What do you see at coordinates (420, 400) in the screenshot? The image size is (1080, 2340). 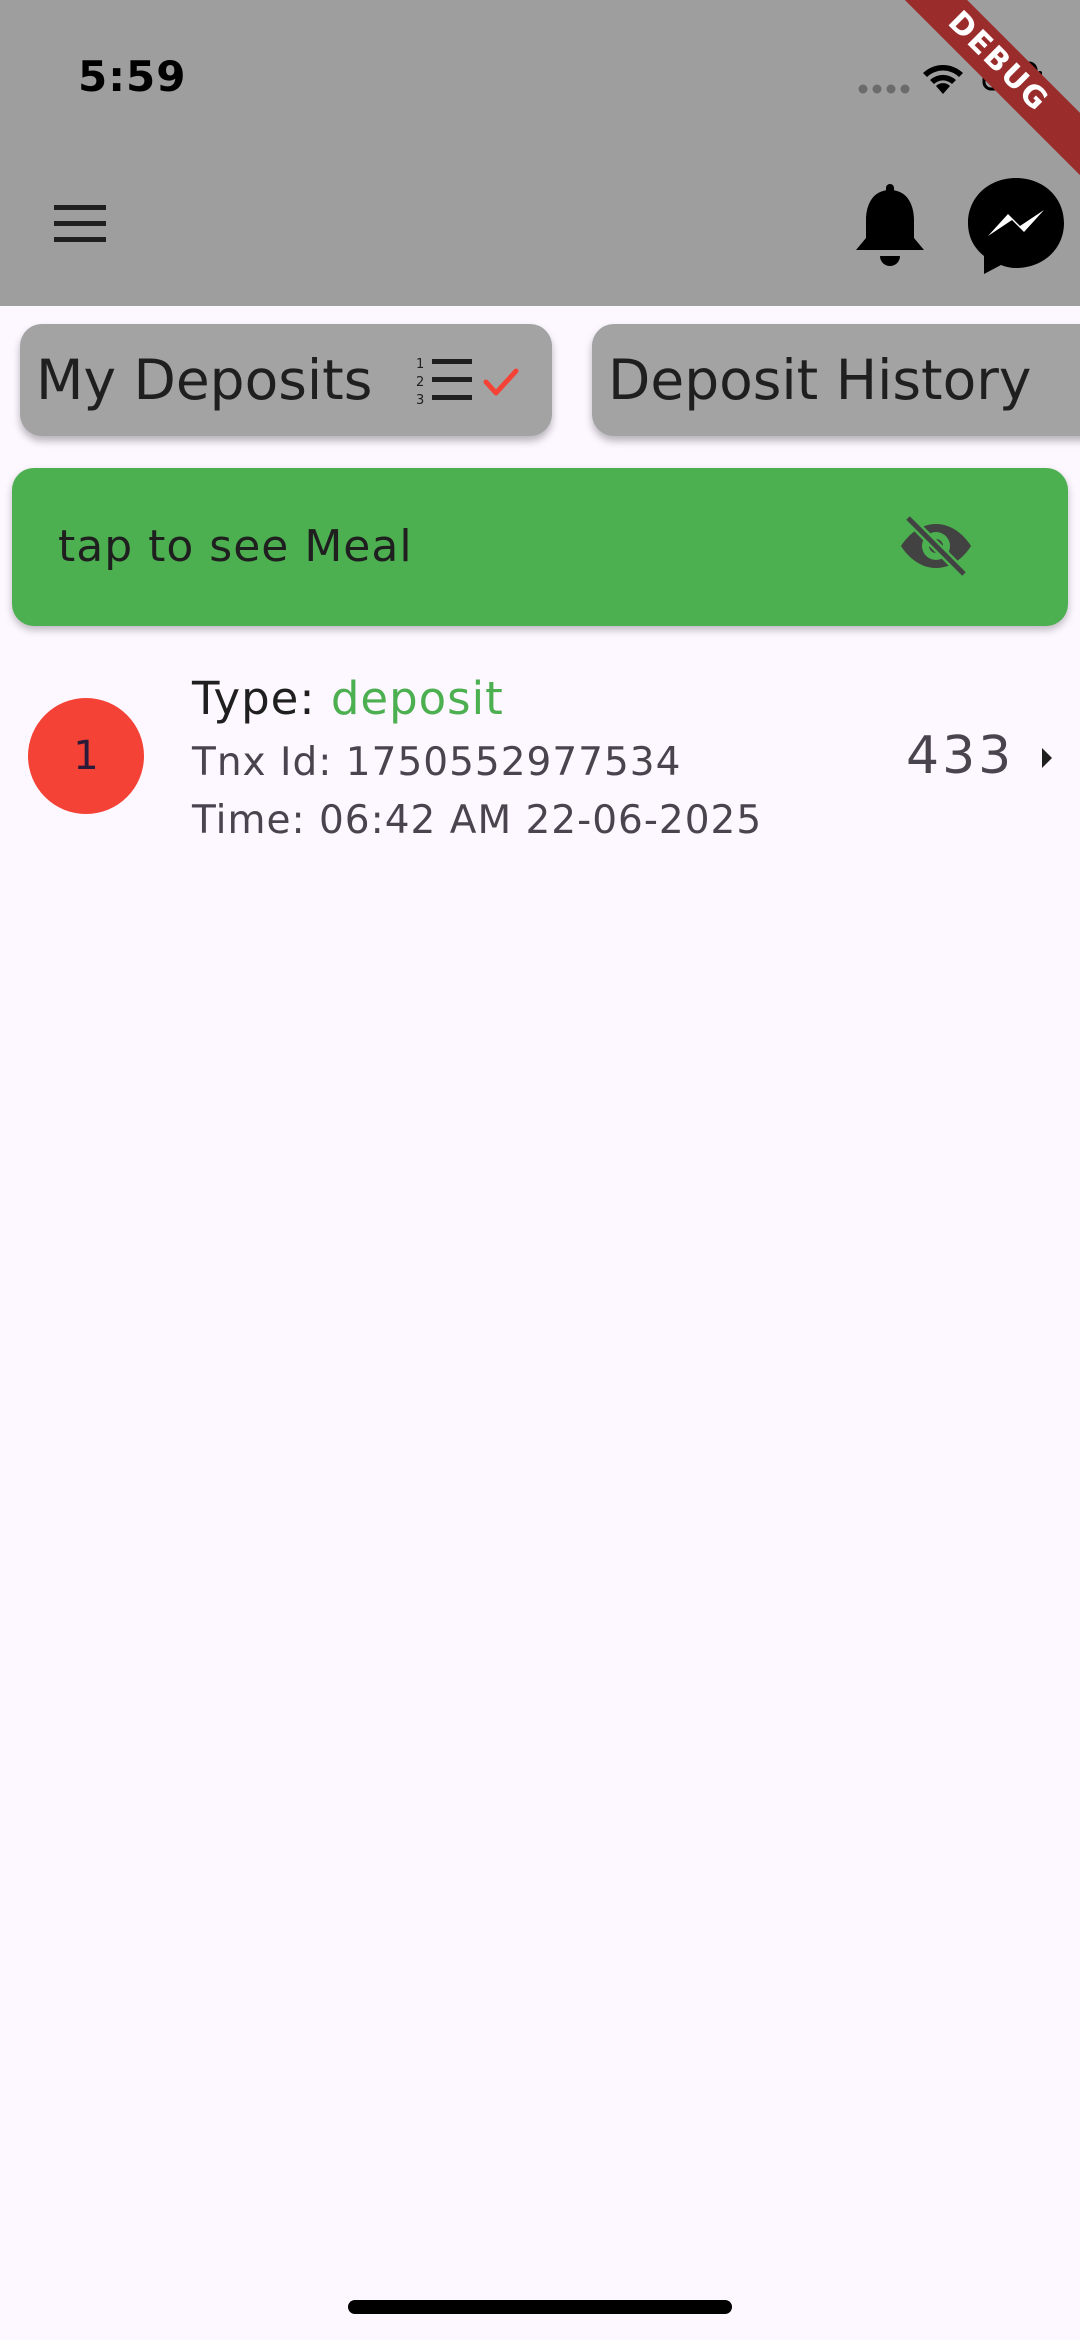 I see `svg-text: 3` at bounding box center [420, 400].